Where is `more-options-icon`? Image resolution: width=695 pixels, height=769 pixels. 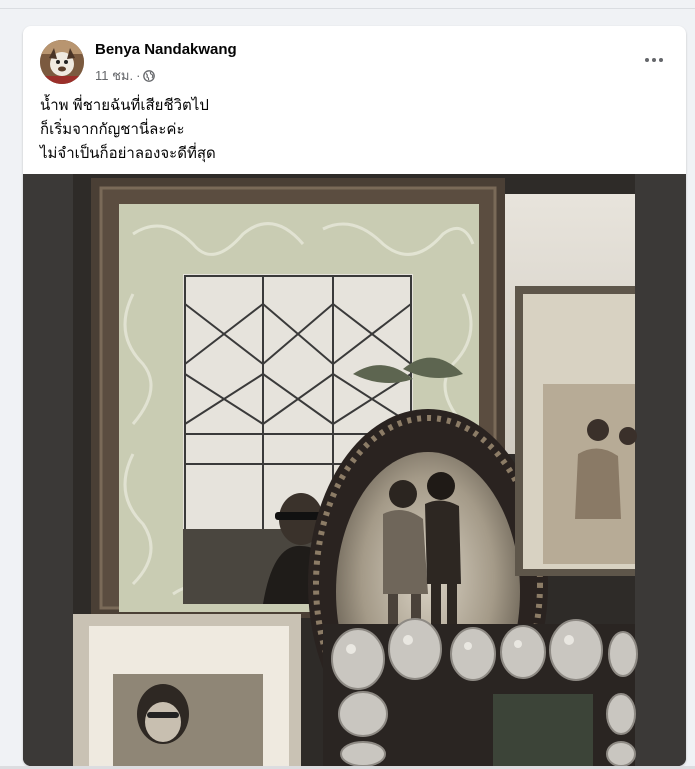
more-options-icon is located at coordinates (654, 60).